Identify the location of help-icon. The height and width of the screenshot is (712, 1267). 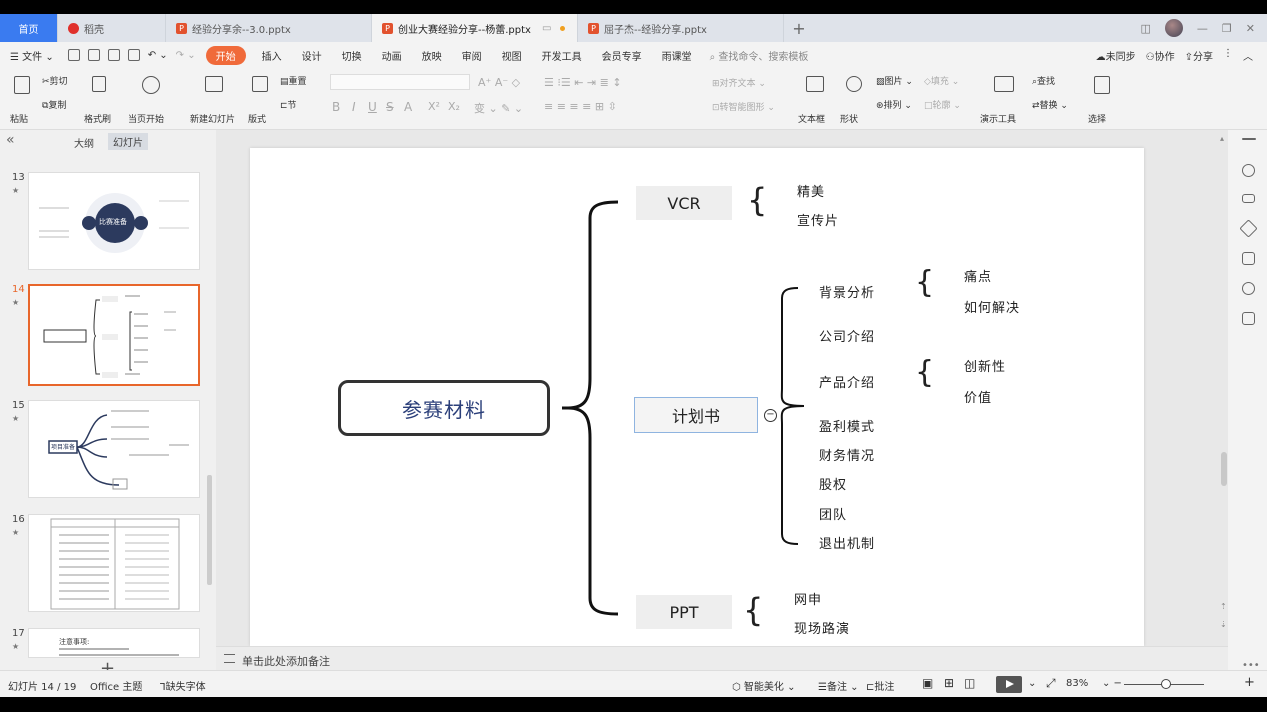
(1248, 288).